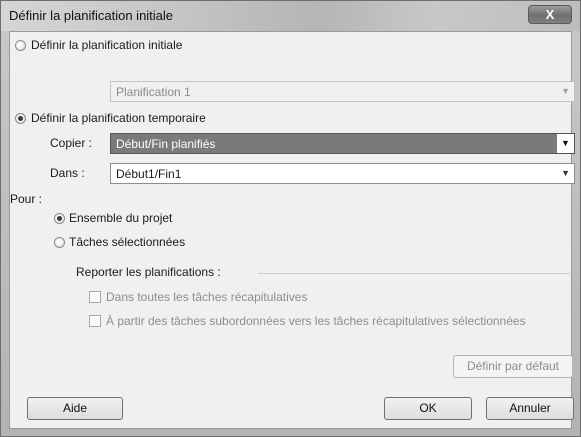 The image size is (581, 437). What do you see at coordinates (59, 218) in the screenshot?
I see `scope-project-radio` at bounding box center [59, 218].